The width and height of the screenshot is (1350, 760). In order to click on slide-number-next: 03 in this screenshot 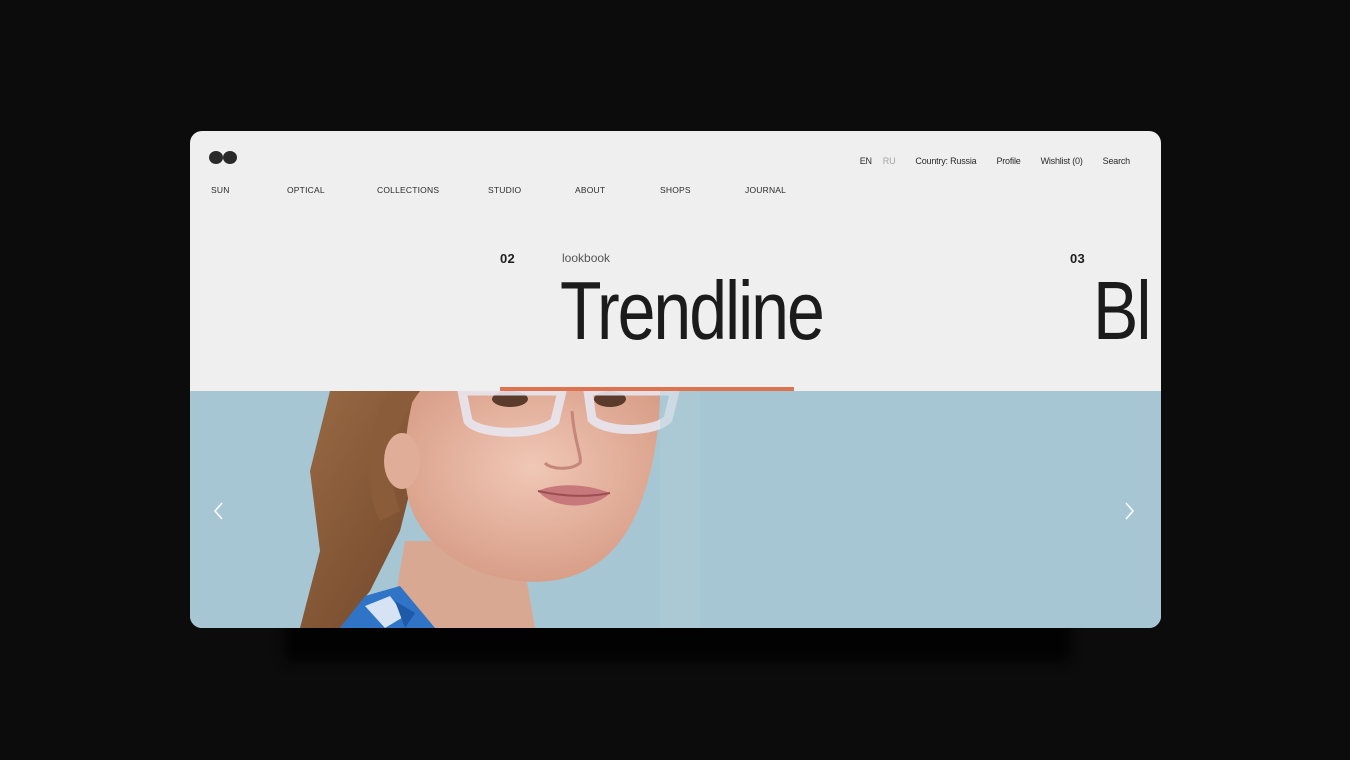, I will do `click(1078, 258)`.